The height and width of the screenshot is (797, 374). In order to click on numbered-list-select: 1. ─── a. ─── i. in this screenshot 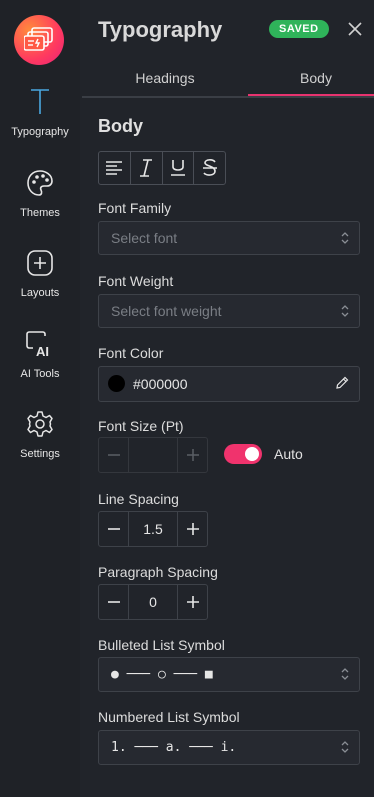, I will do `click(229, 747)`.